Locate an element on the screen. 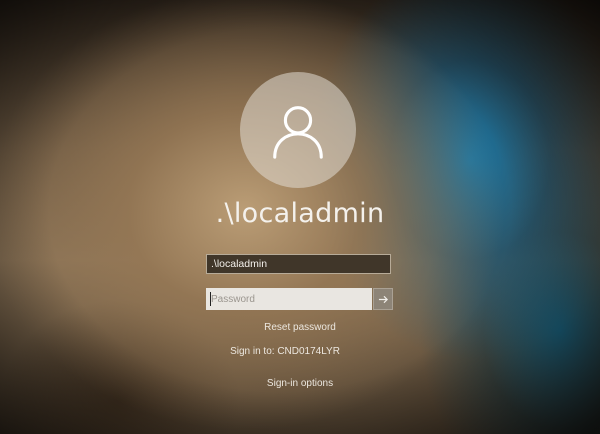  user-avatar is located at coordinates (298, 130).